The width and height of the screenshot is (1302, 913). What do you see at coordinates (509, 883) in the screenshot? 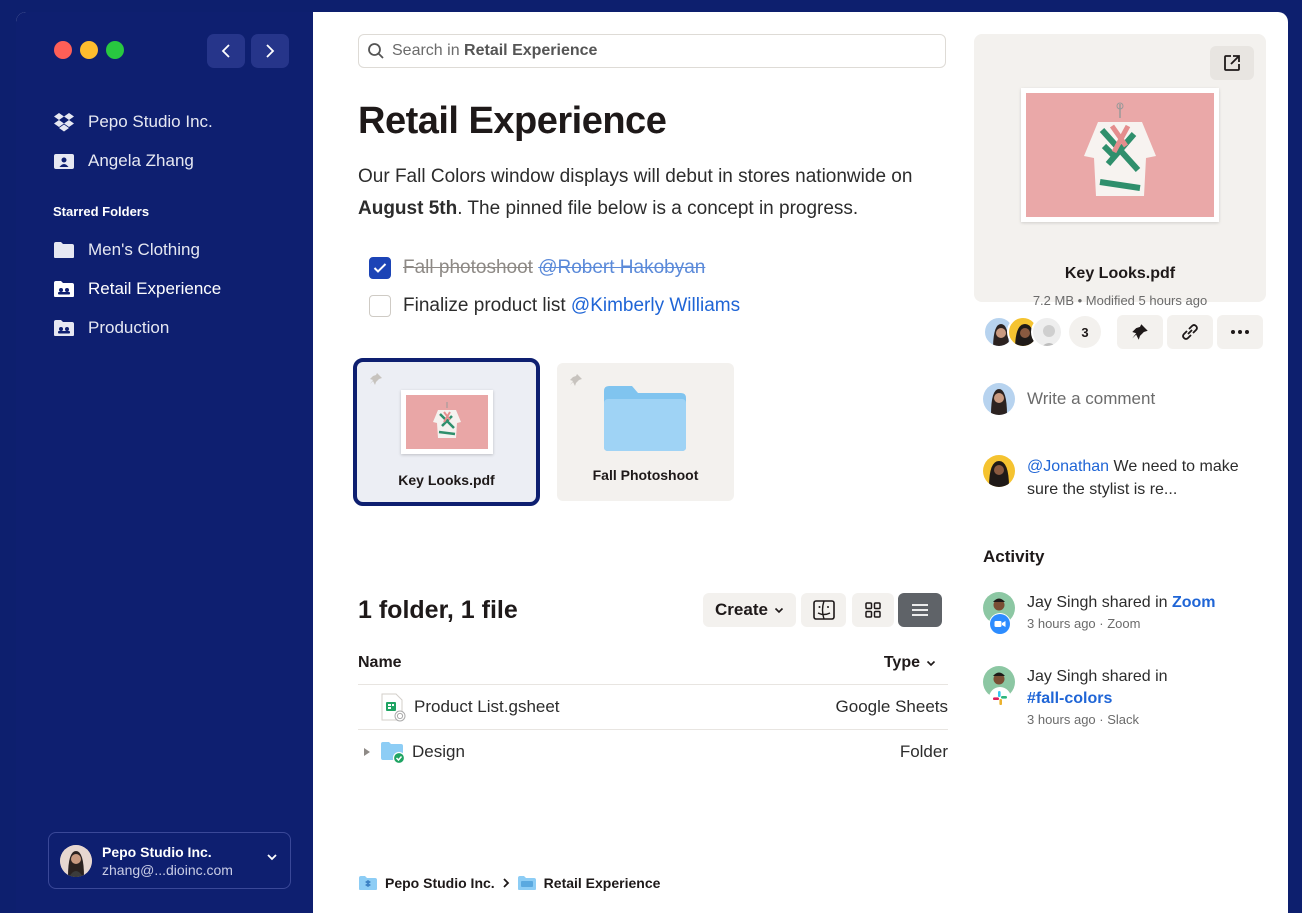
I see `breadcrumb: Pepo Studio Inc. Retail Experience` at bounding box center [509, 883].